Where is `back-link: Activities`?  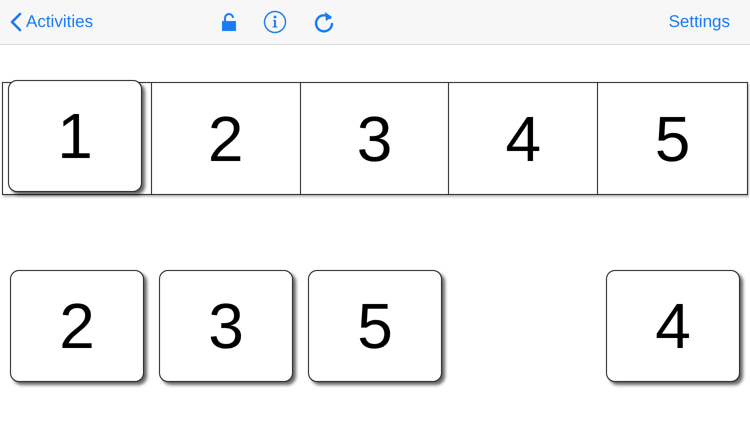
back-link: Activities is located at coordinates (52, 22).